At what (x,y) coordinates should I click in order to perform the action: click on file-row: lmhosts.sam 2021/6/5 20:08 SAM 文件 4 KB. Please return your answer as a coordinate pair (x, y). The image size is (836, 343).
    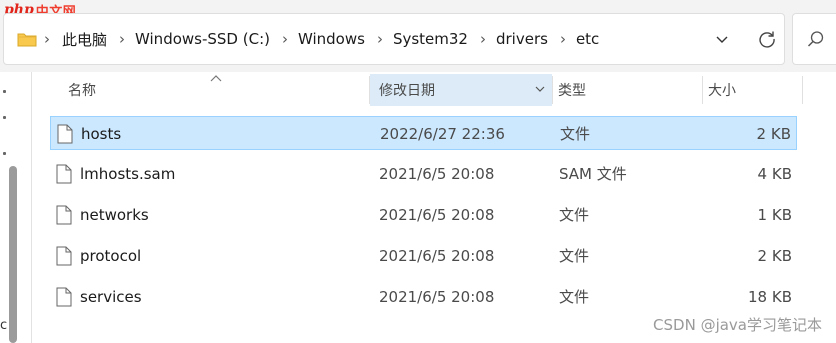
    Looking at the image, I should click on (423, 174).